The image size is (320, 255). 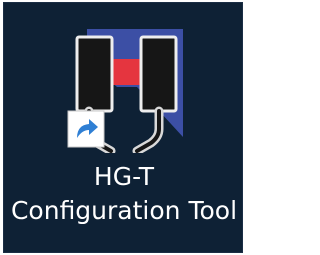 What do you see at coordinates (86, 129) in the screenshot?
I see `shortcut-arrow-icon` at bounding box center [86, 129].